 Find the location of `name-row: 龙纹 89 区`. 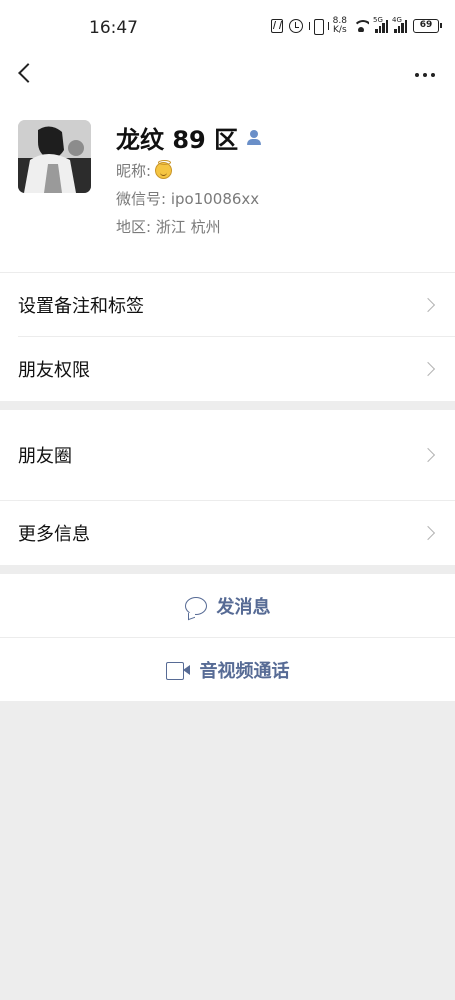

name-row: 龙纹 89 区 is located at coordinates (189, 137).